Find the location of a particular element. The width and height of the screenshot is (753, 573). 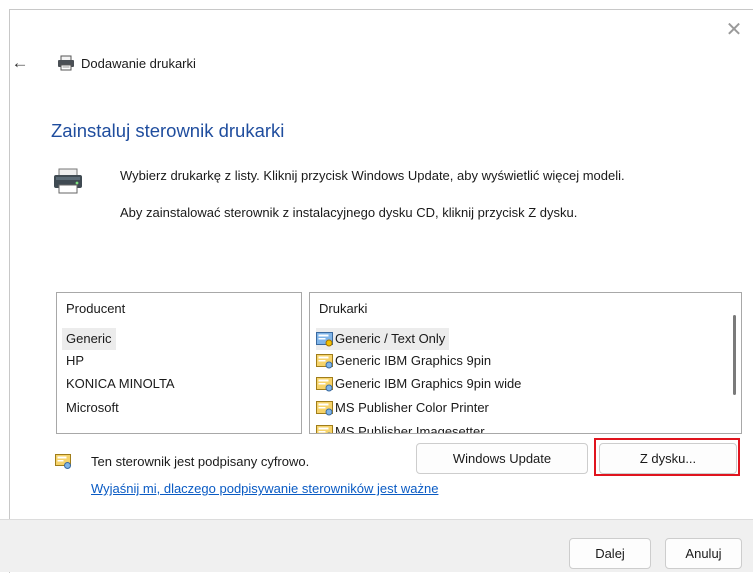

printer-list-header: Drukarki is located at coordinates (343, 308).